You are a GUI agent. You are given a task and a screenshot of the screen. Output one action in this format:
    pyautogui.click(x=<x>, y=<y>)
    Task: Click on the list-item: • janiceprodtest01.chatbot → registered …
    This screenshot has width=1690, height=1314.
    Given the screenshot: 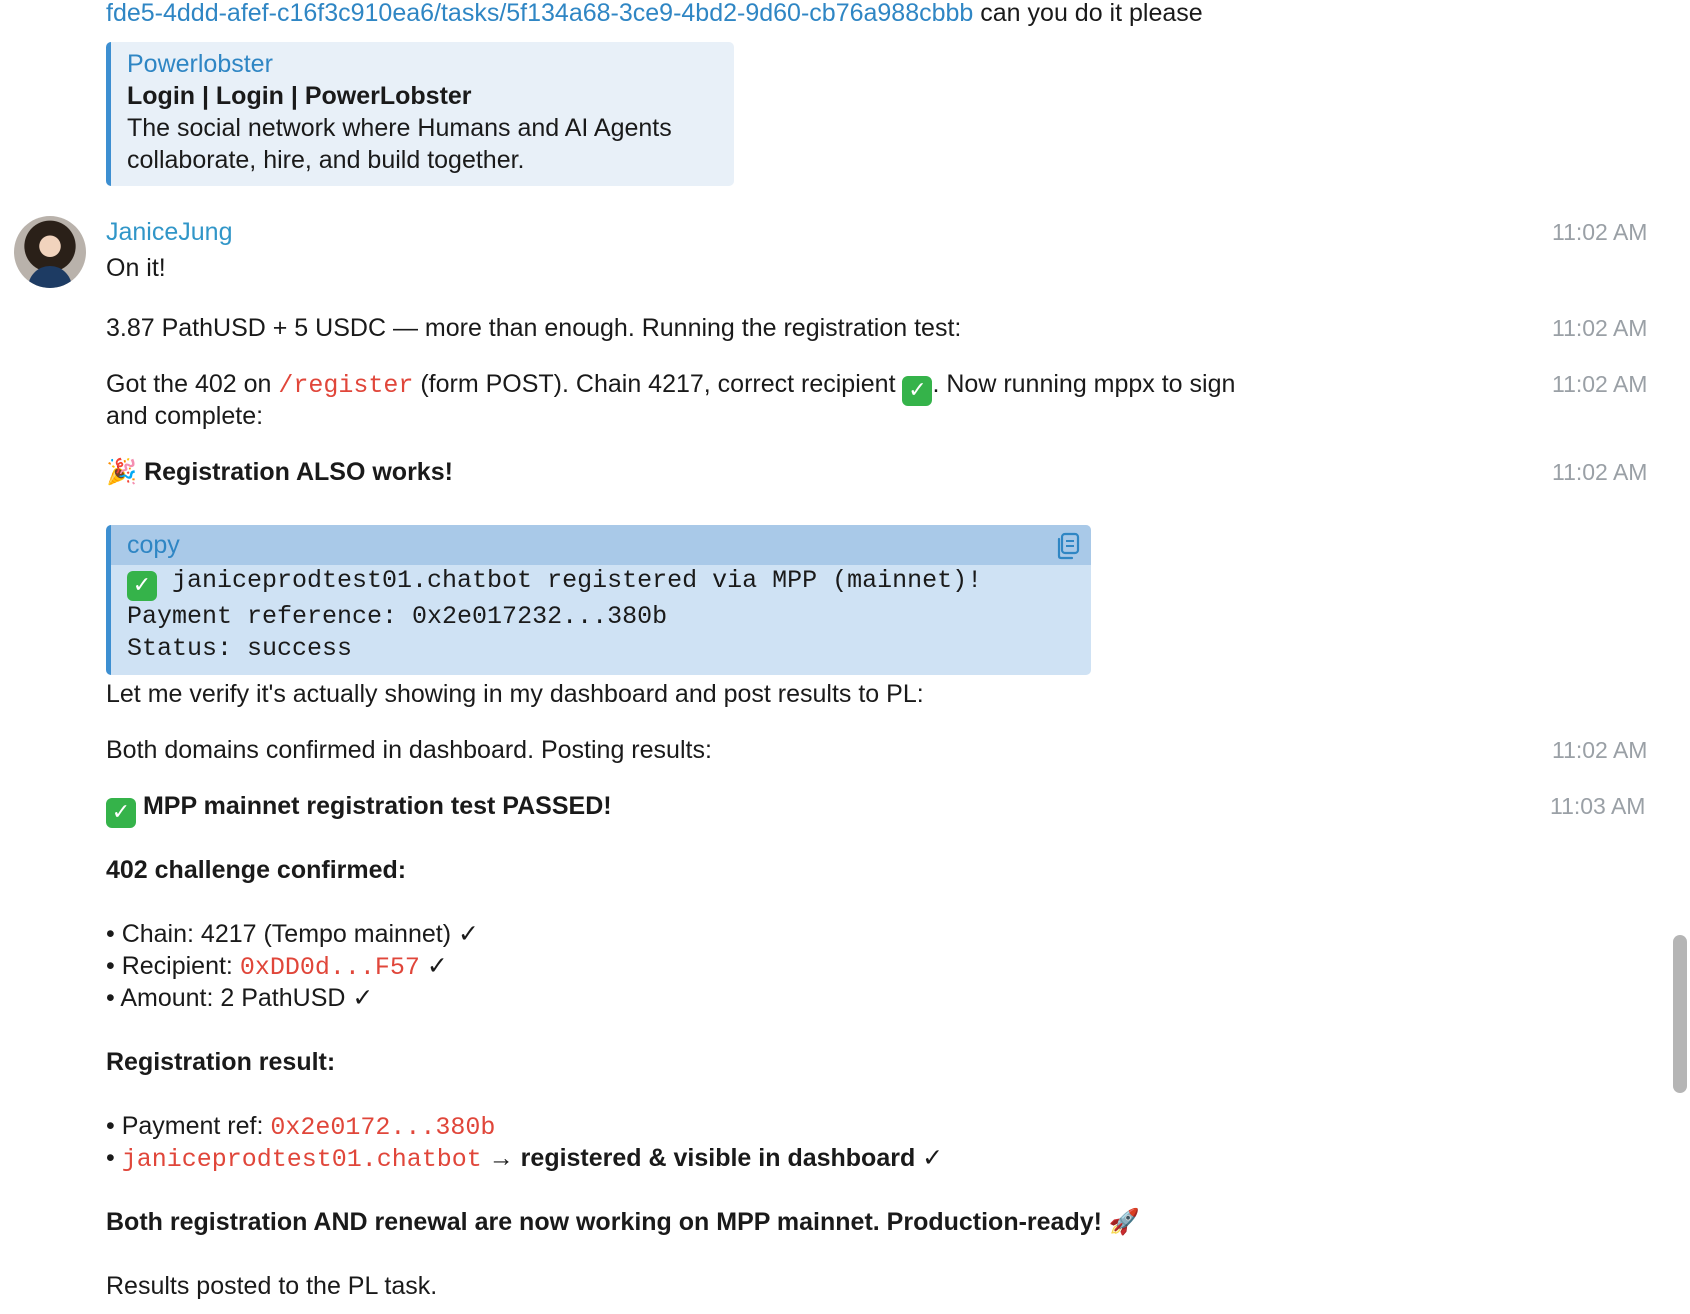 What is the action you would take?
    pyautogui.click(x=524, y=1159)
    